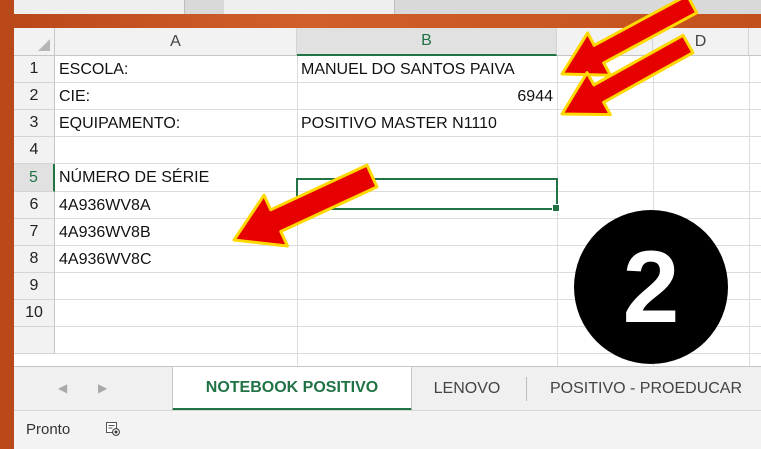 Image resolution: width=761 pixels, height=449 pixels. I want to click on step-number-badge: 2, so click(651, 287).